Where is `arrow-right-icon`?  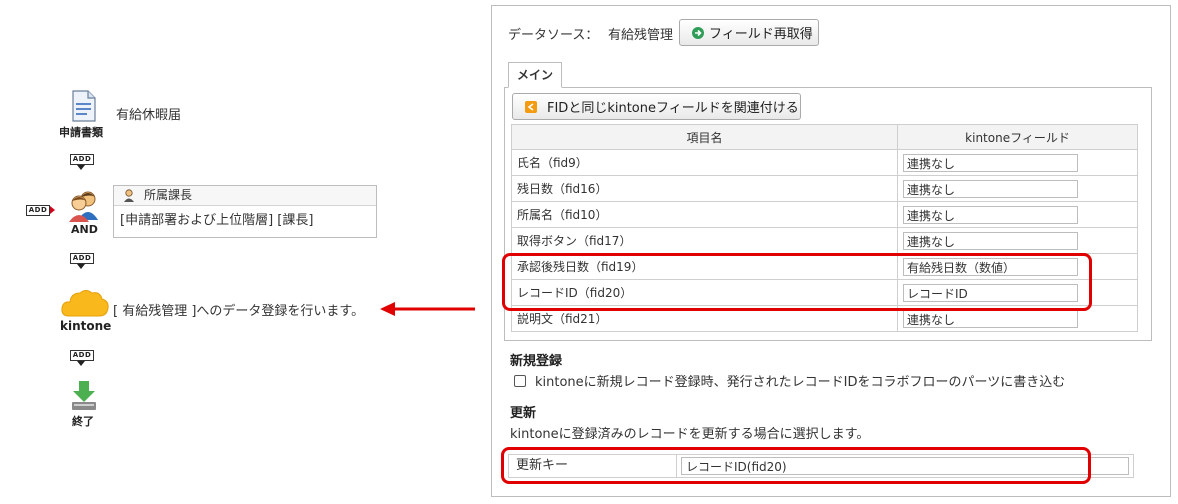 arrow-right-icon is located at coordinates (52, 210).